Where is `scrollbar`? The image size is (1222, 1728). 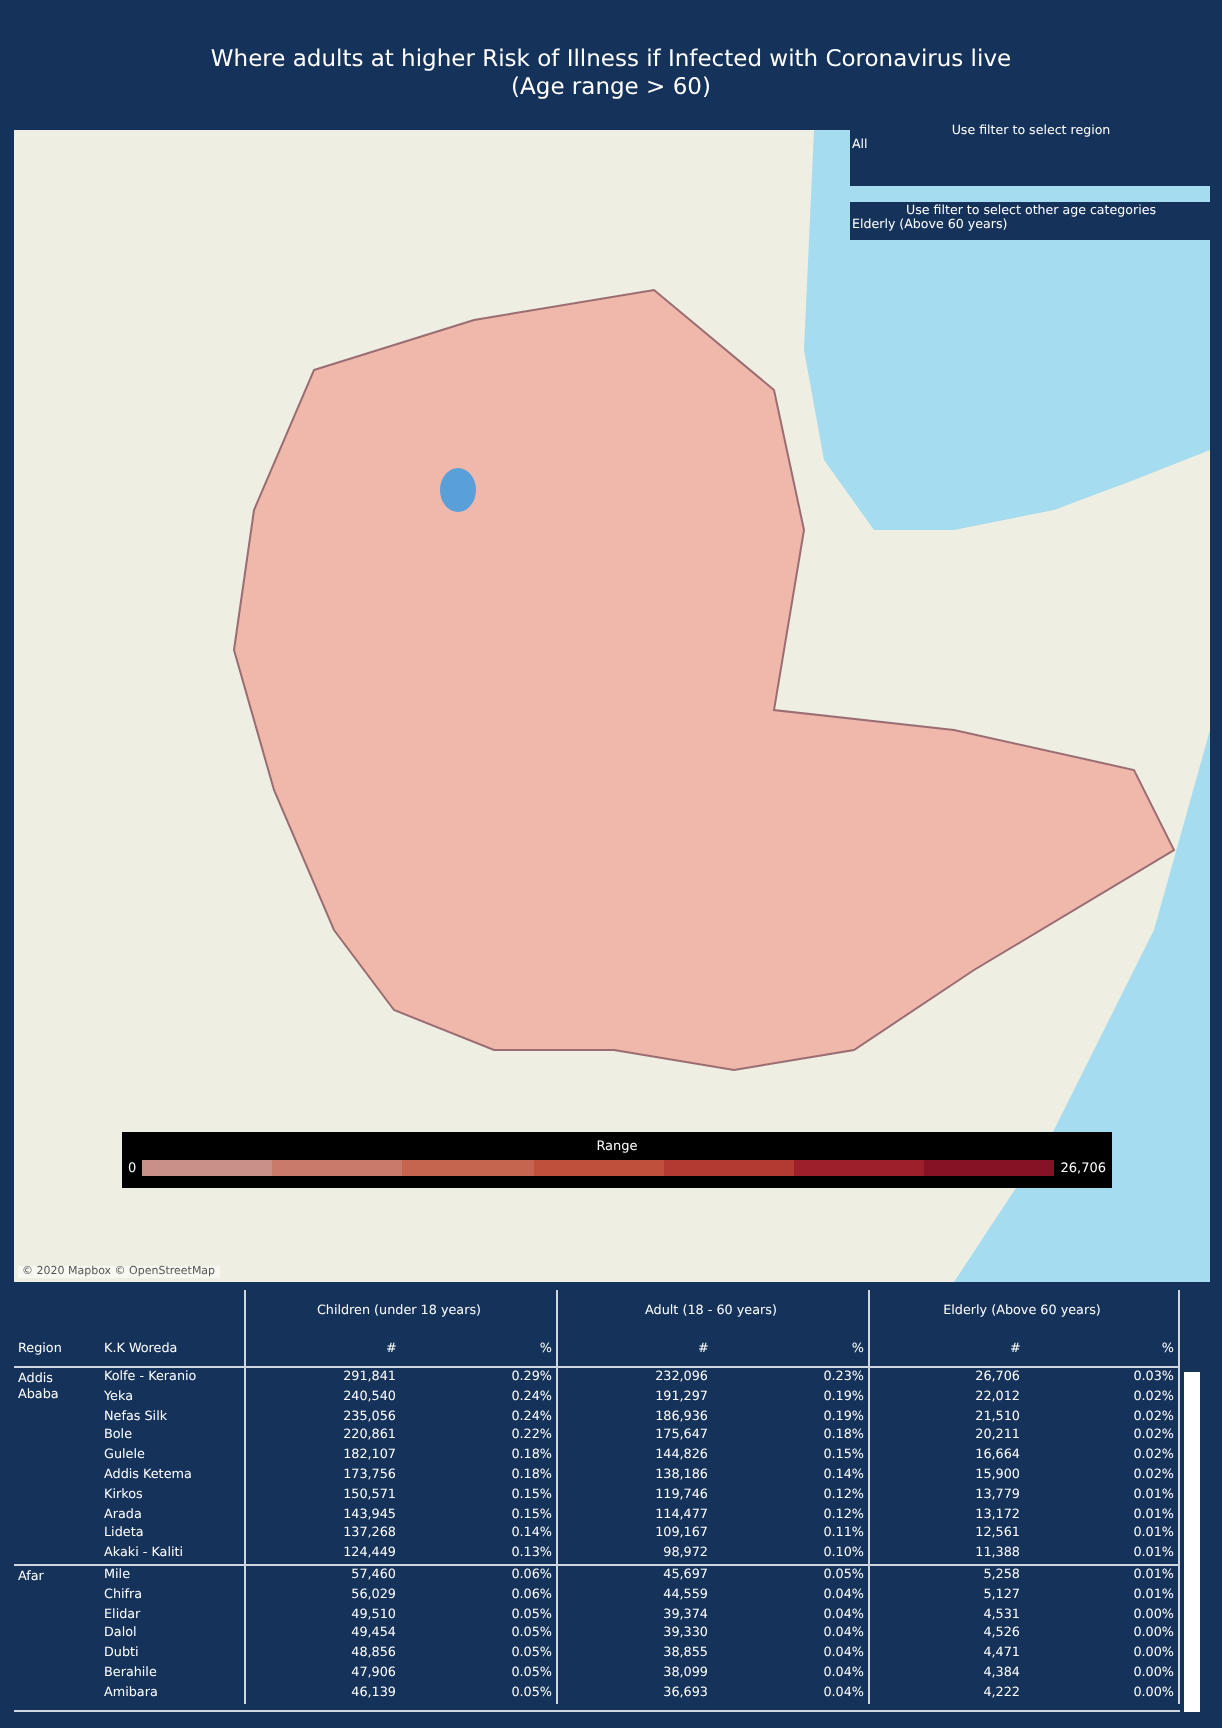 scrollbar is located at coordinates (1192, 1542).